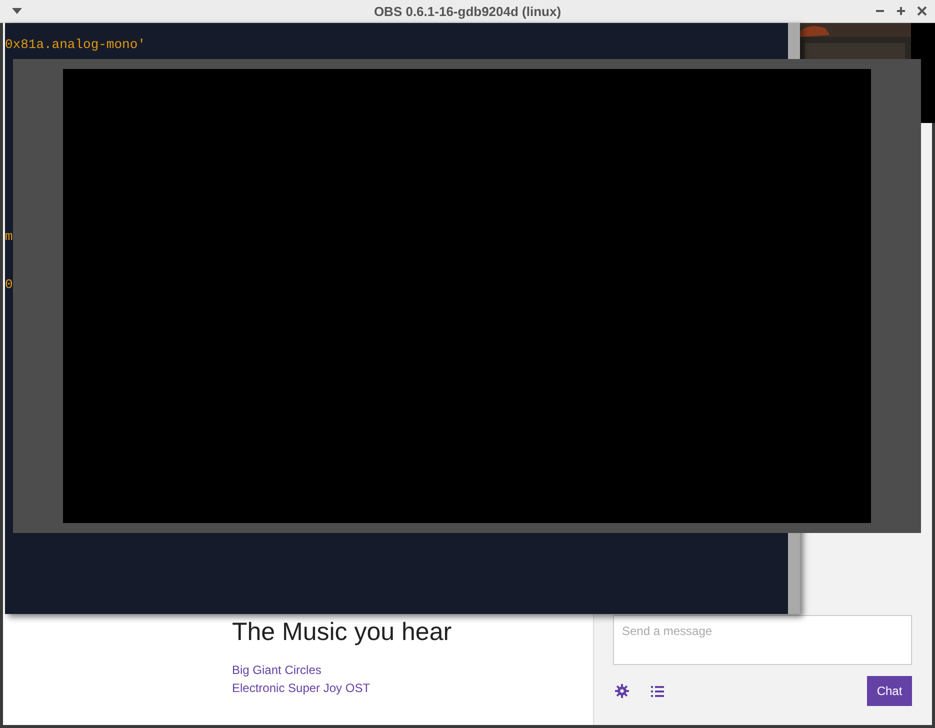 The image size is (935, 728). I want to click on music-link: Electronic Super Joy OST, so click(412, 688).